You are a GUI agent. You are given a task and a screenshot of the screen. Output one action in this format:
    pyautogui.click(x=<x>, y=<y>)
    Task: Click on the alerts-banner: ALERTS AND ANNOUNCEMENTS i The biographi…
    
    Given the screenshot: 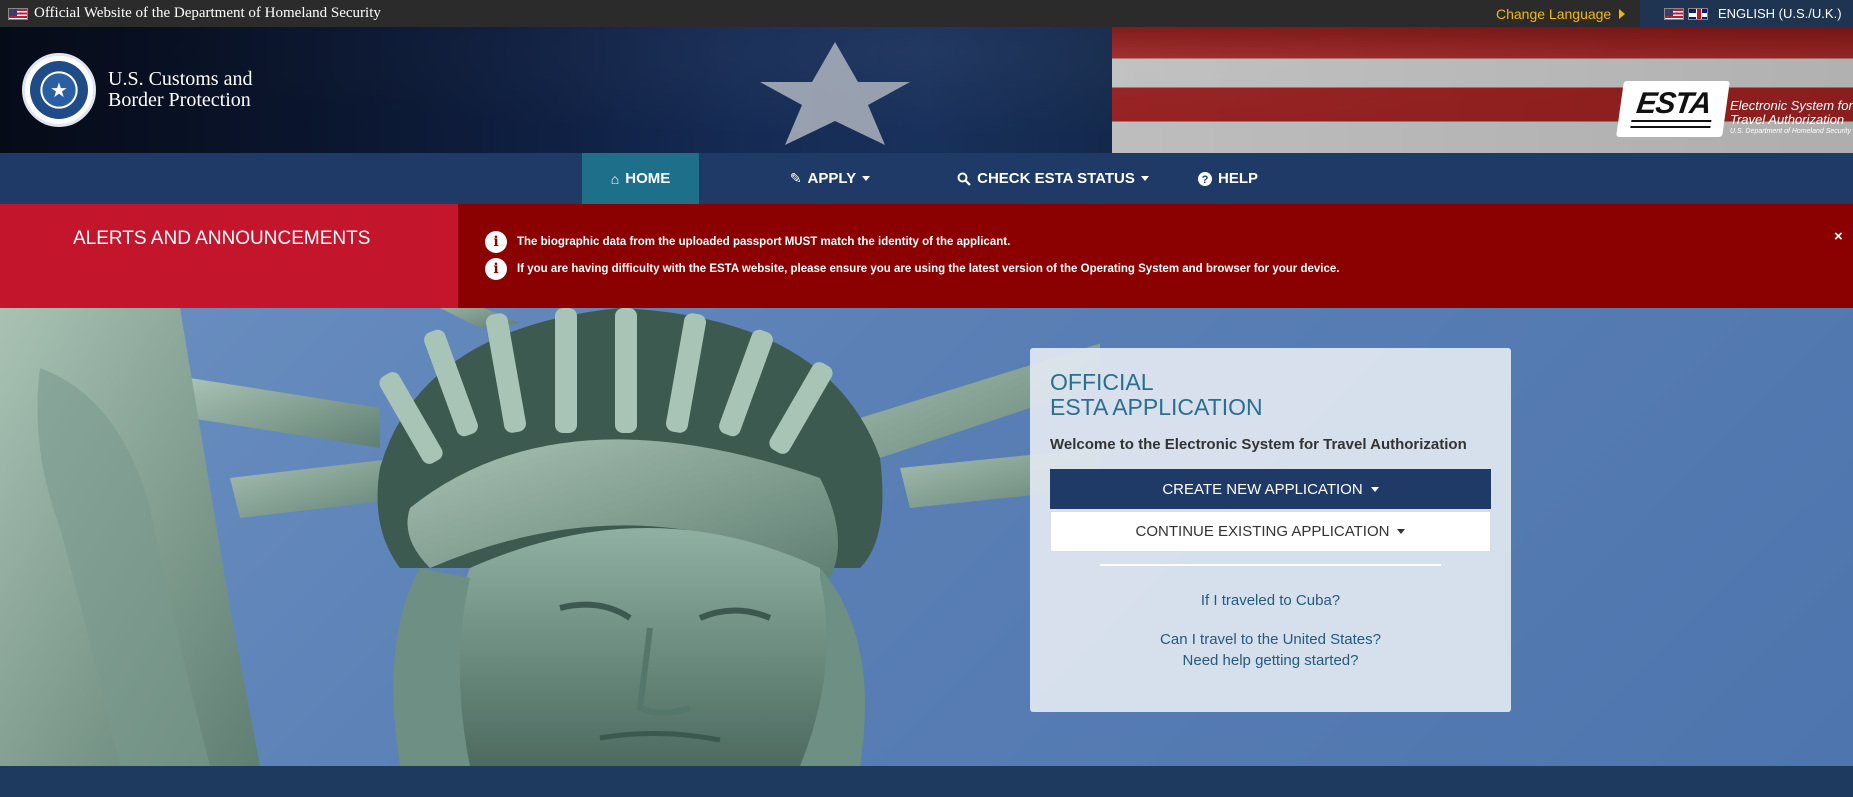 What is the action you would take?
    pyautogui.click(x=926, y=256)
    